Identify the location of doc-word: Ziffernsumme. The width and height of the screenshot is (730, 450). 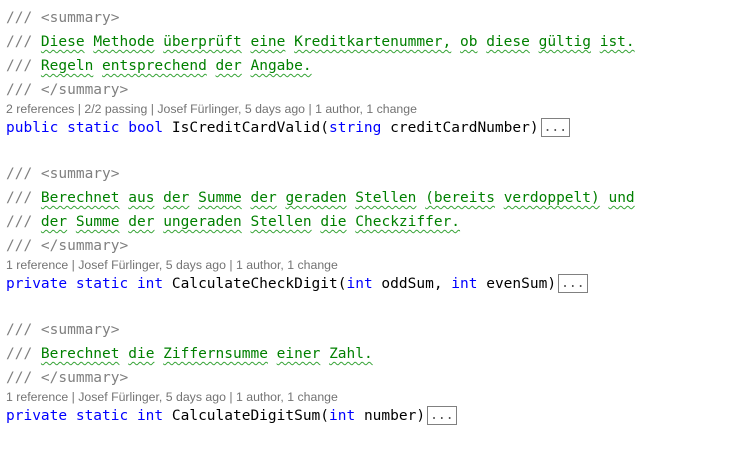
(215, 354).